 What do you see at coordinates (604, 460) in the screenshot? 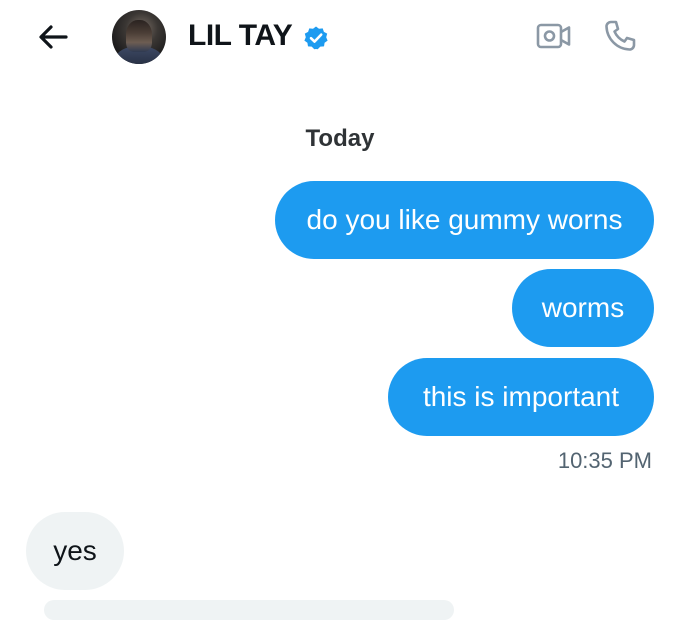
I see `message-timestamp: 10:35 PM` at bounding box center [604, 460].